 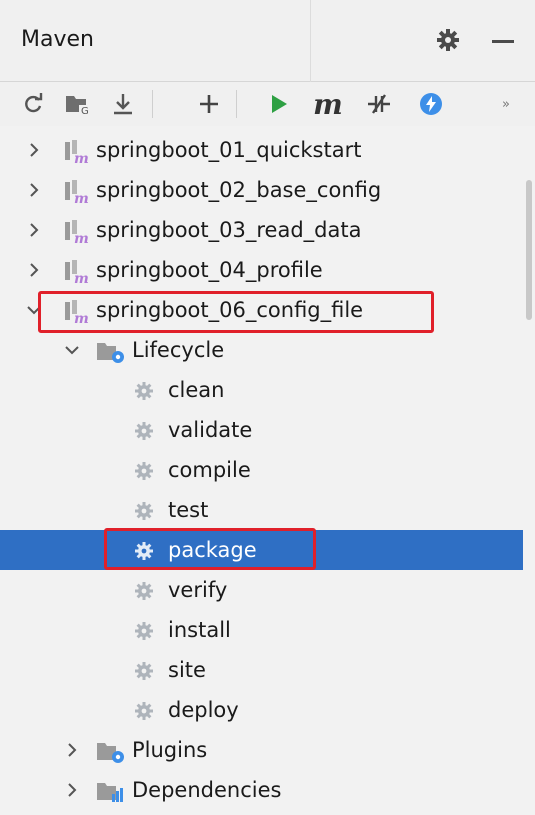 I want to click on goal-label: test, so click(x=188, y=510).